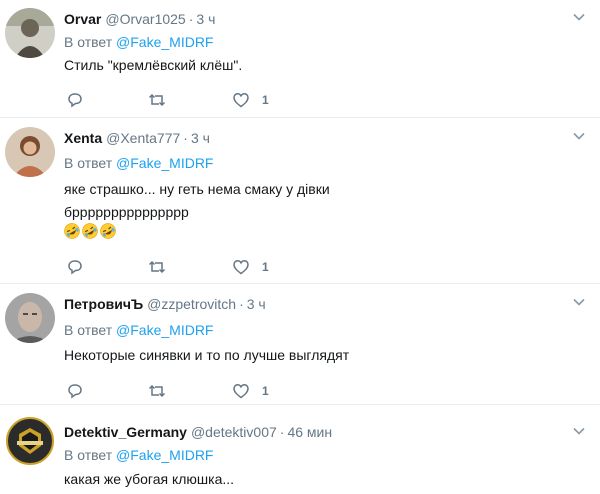 The image size is (600, 494). I want to click on tweet-text: Некоторые синявки и то по лучше выглядят, so click(207, 355).